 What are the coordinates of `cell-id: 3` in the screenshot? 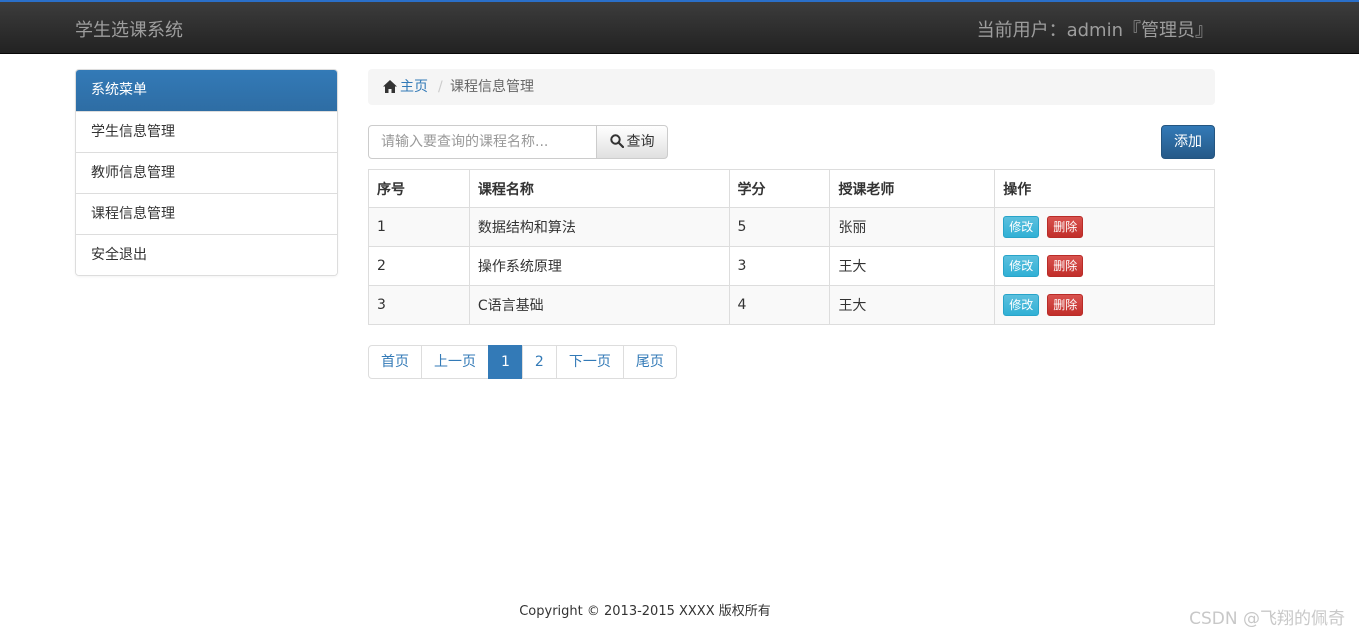 It's located at (419, 305).